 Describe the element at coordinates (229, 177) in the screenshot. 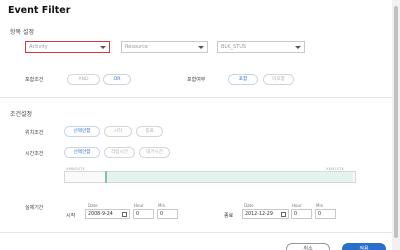

I see `time-range-fill` at that location.